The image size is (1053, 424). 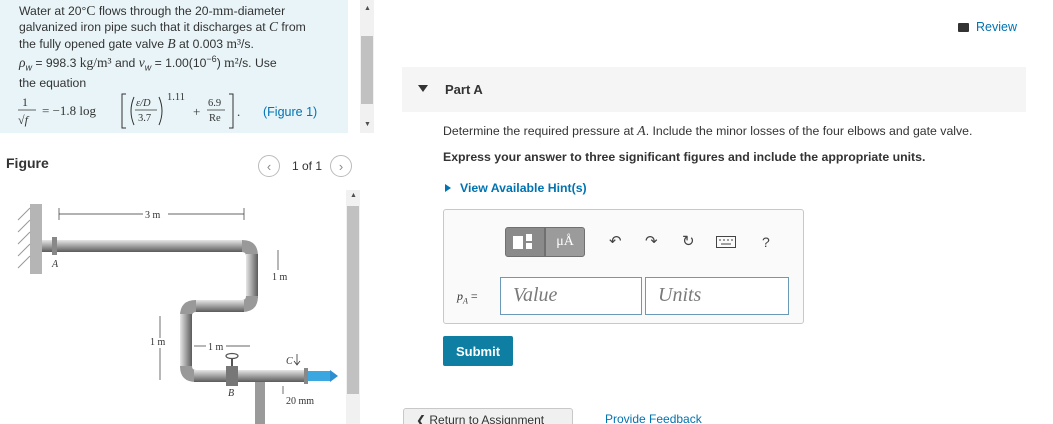 I want to click on answer-label-eq: =, so click(x=472, y=296).